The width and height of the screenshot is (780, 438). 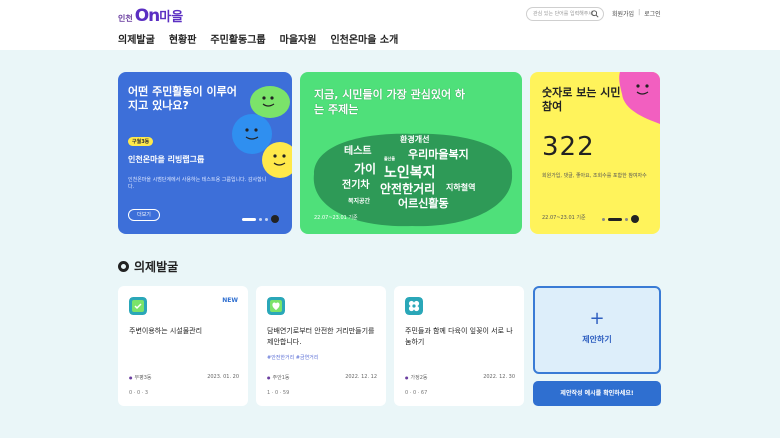 I want to click on account-links: 회원가입 | 로그인, so click(x=636, y=13).